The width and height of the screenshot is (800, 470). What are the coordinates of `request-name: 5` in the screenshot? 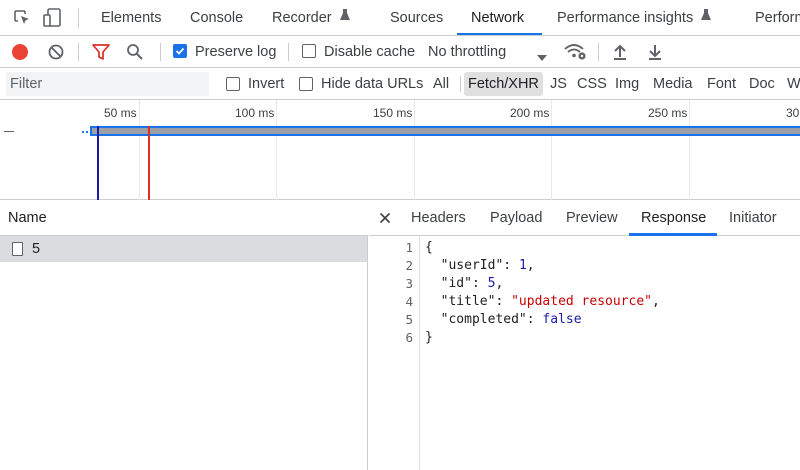 It's located at (36, 249).